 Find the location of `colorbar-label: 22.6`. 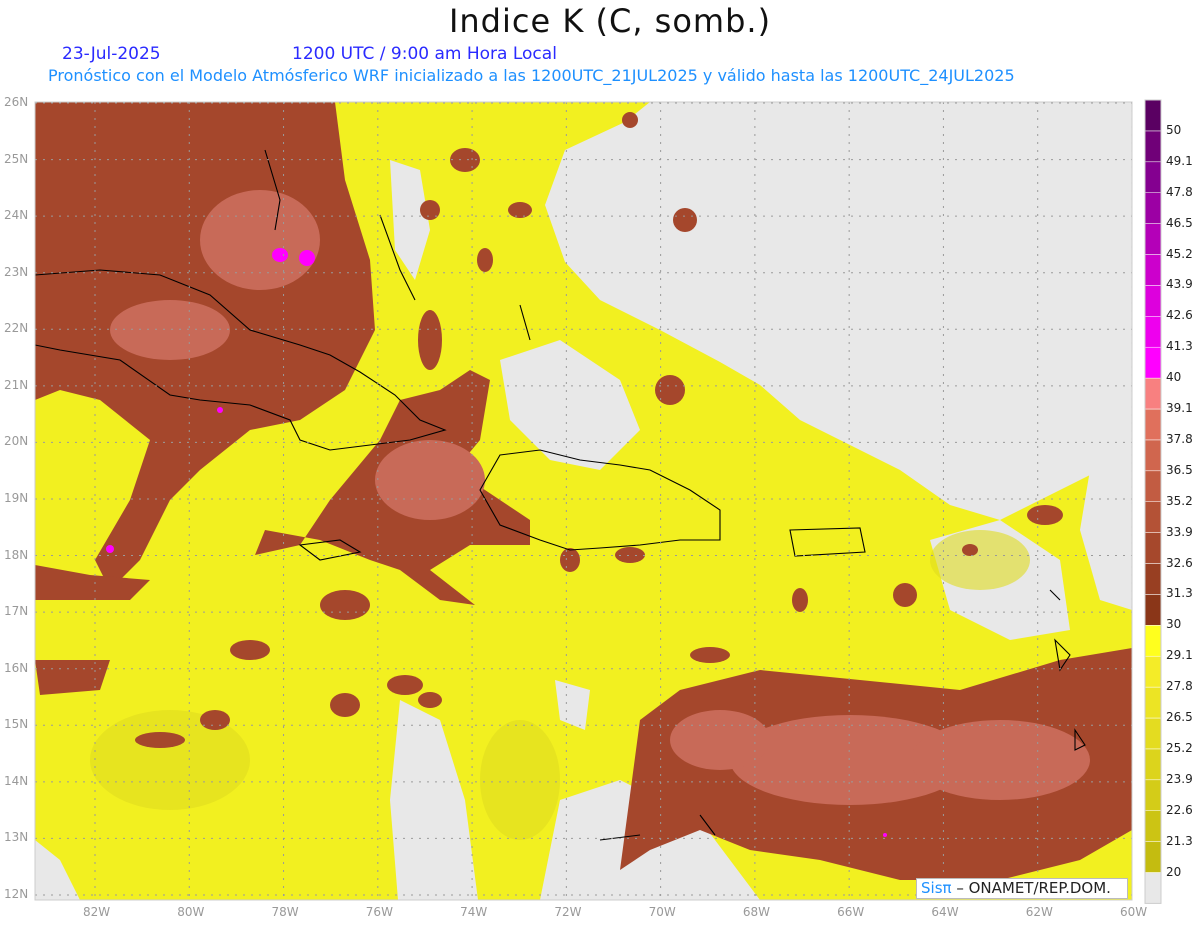

colorbar-label: 22.6 is located at coordinates (1179, 809).